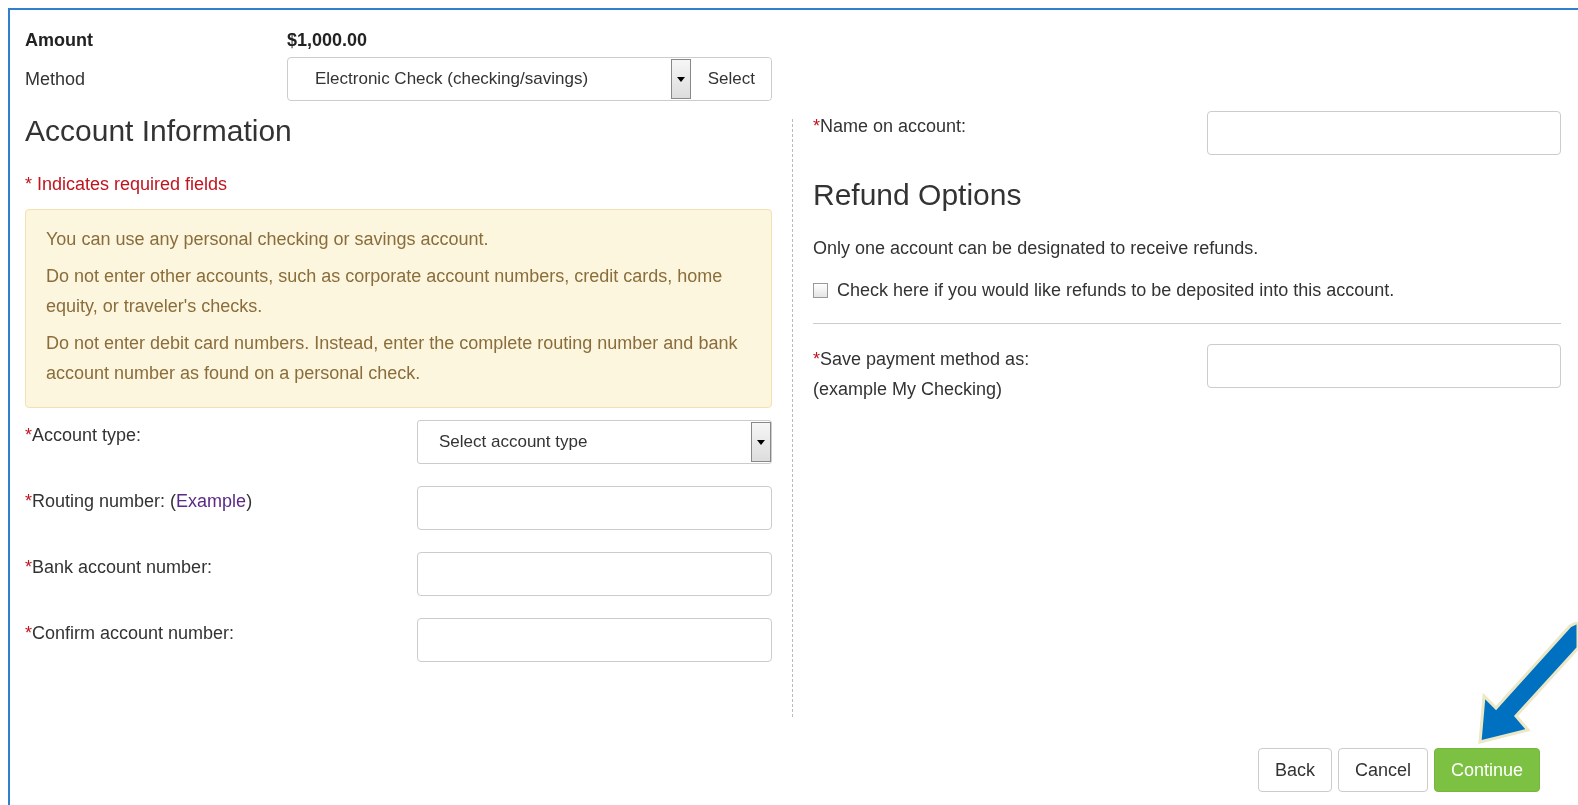  Describe the element at coordinates (328, 40) in the screenshot. I see `amount-value: $1,000.00` at that location.